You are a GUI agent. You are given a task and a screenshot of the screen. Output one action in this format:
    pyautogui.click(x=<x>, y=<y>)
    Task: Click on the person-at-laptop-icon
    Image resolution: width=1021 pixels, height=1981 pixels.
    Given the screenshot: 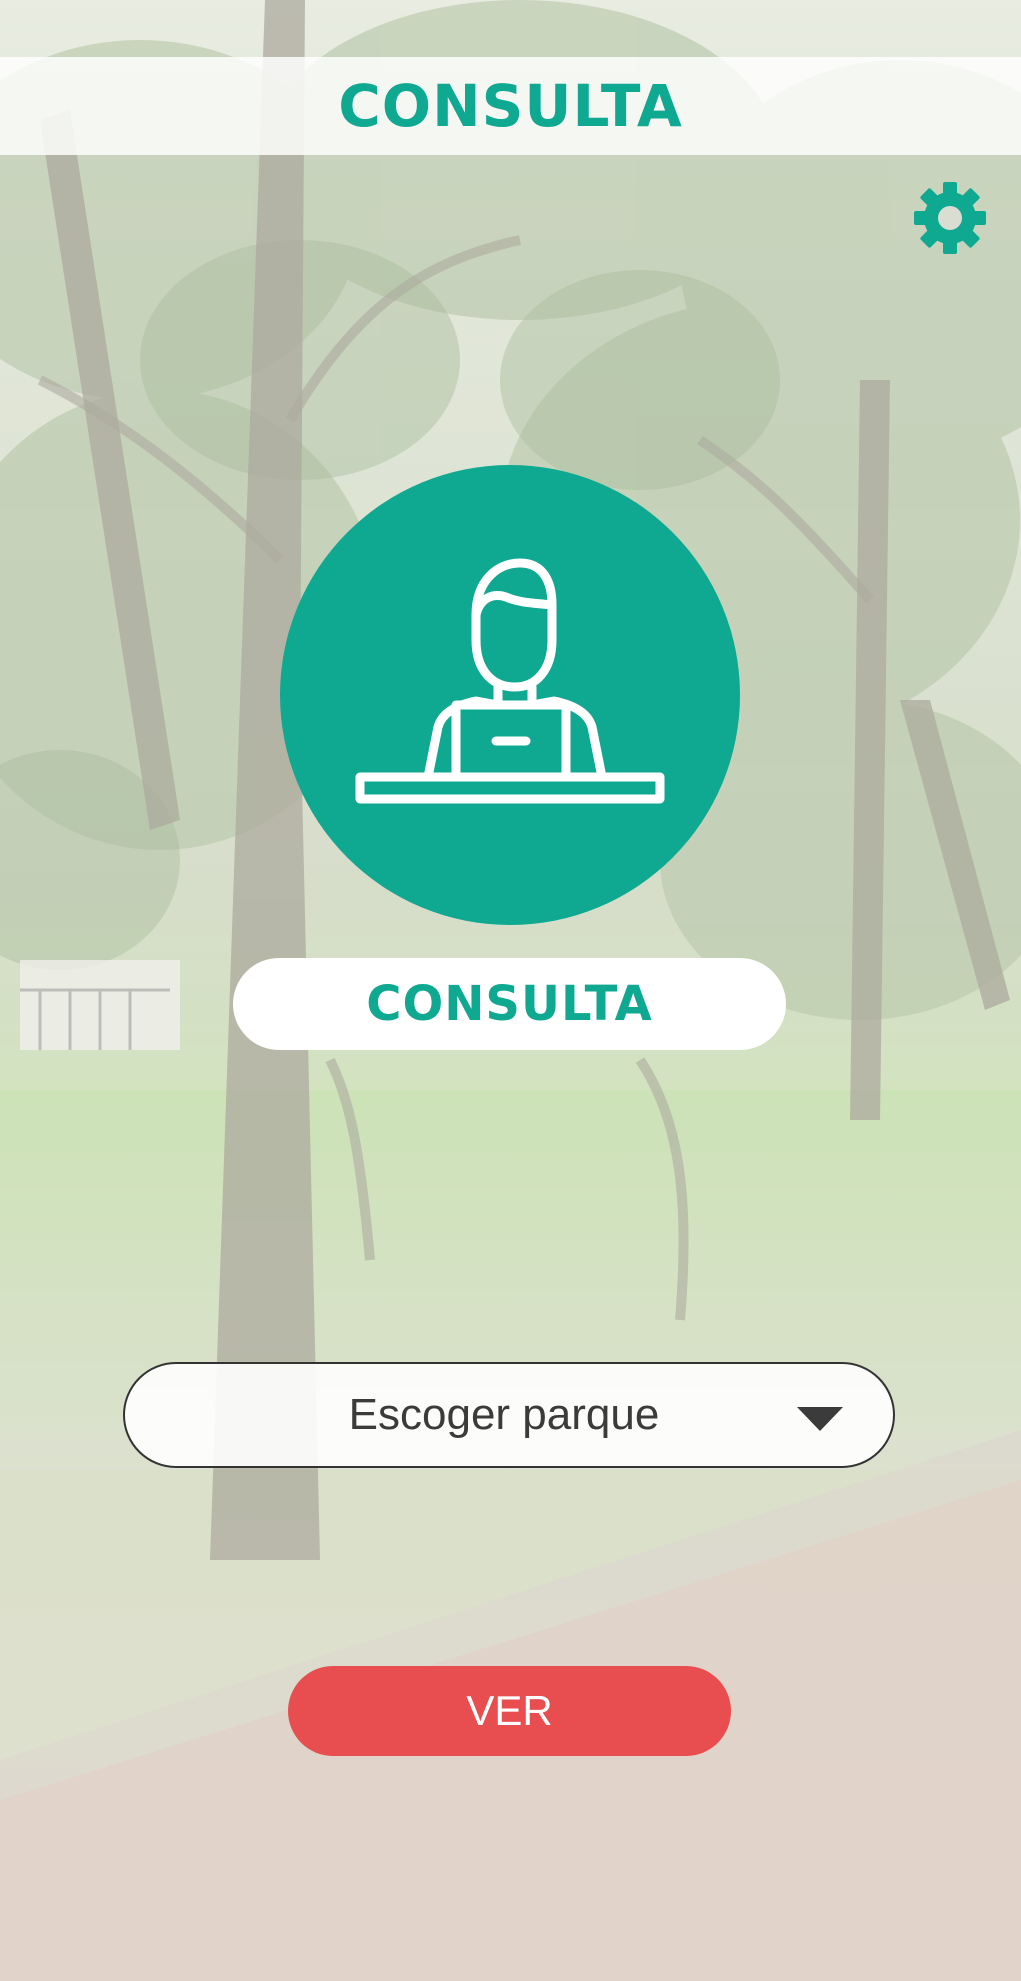 What is the action you would take?
    pyautogui.click(x=510, y=681)
    